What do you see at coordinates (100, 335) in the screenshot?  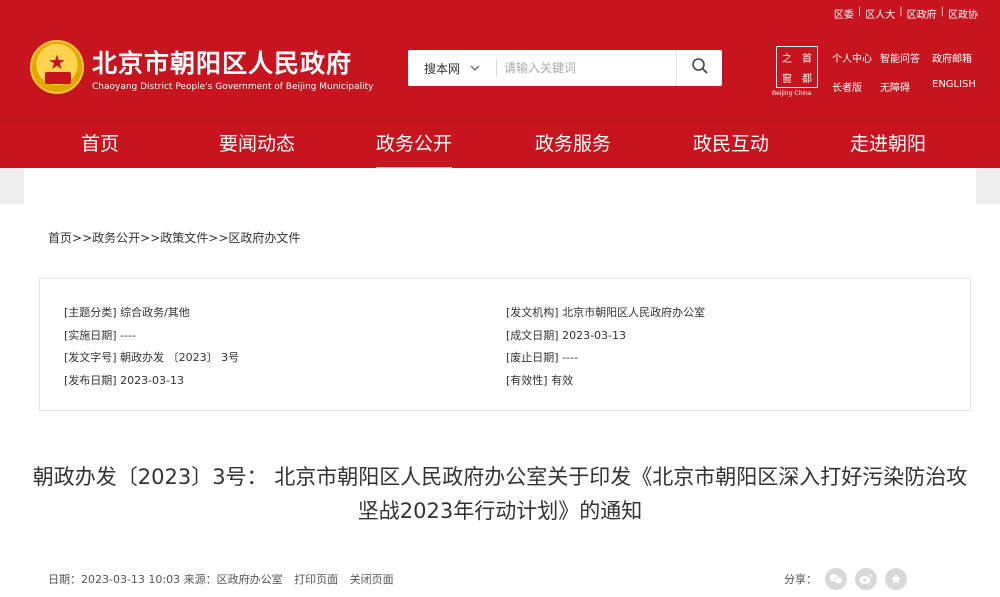 I see `meta-effective-date: [实施日期] ----` at bounding box center [100, 335].